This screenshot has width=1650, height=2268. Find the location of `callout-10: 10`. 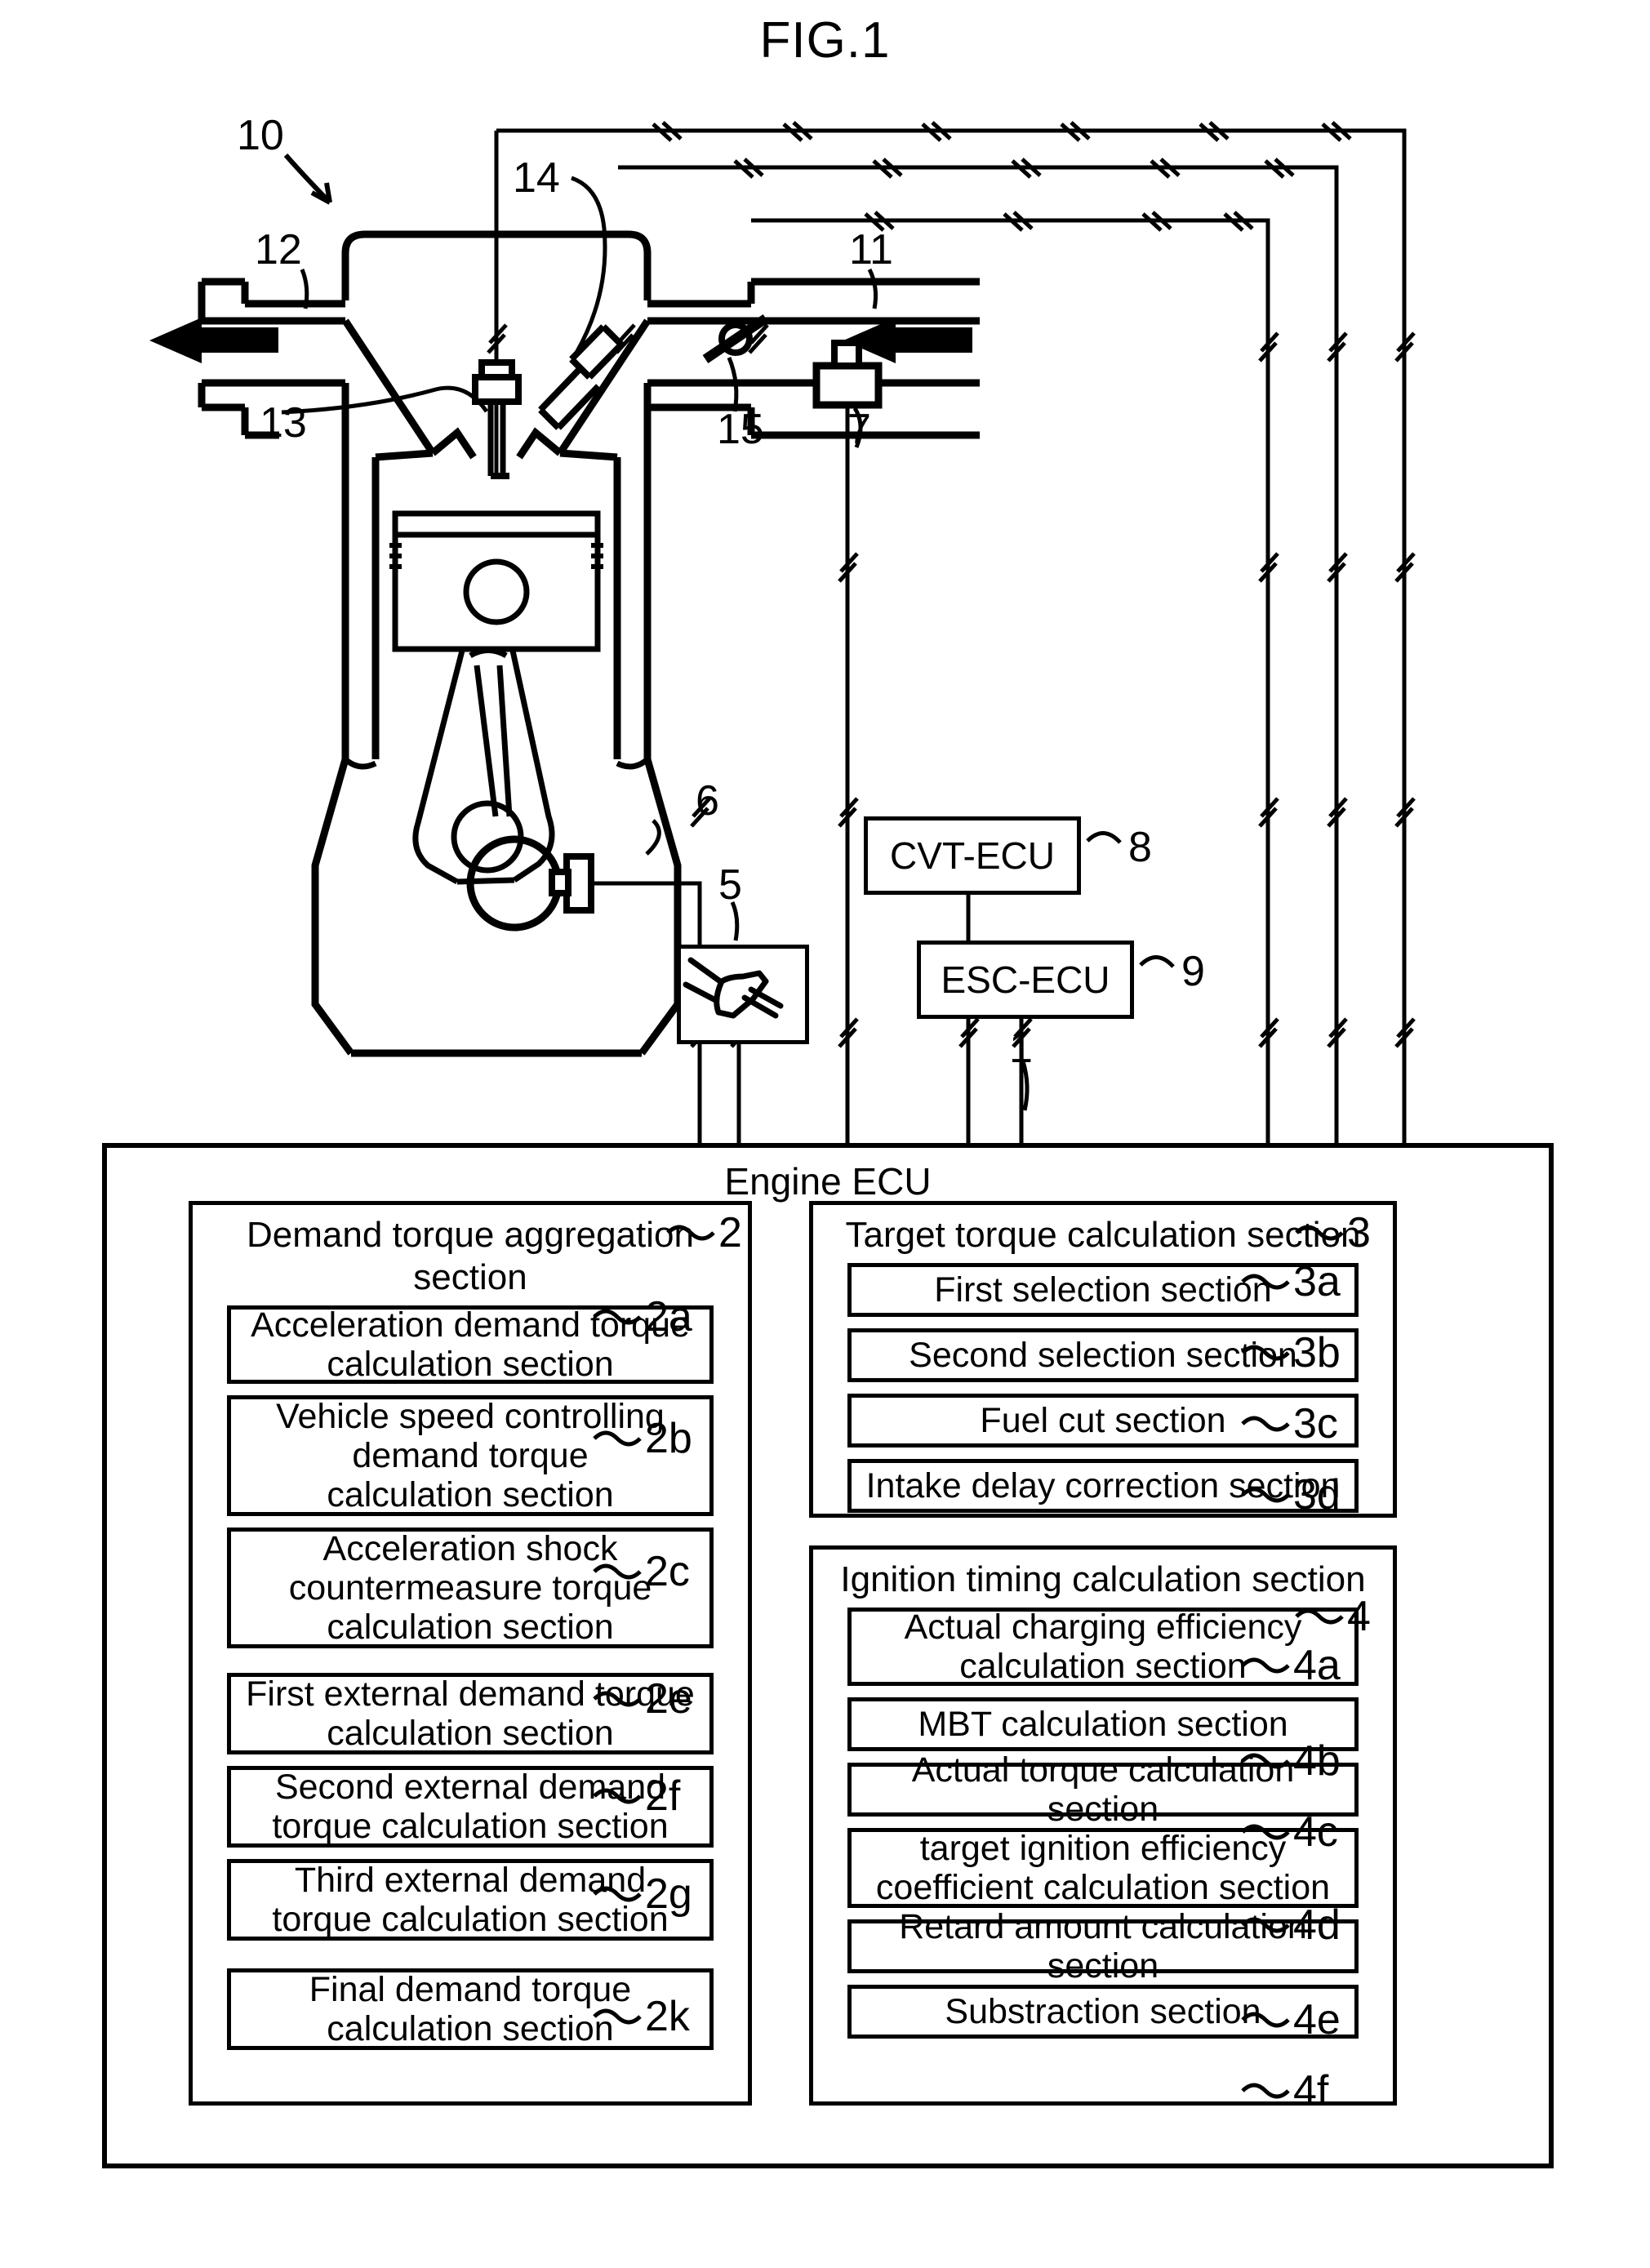

callout-10: 10 is located at coordinates (260, 135).